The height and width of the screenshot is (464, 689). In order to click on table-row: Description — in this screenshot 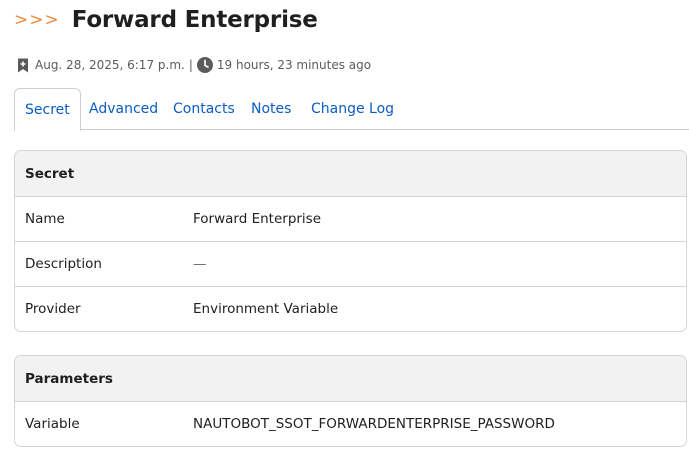, I will do `click(350, 263)`.